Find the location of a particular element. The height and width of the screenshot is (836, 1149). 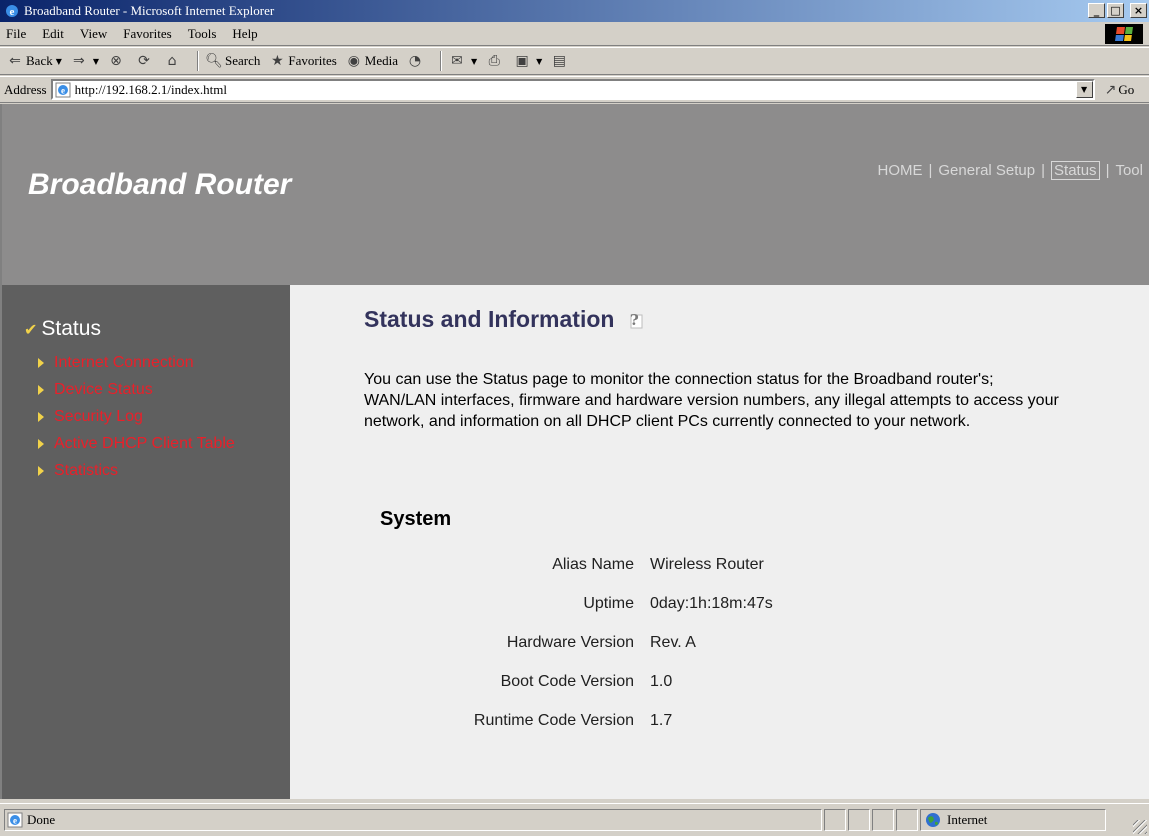

search-button: 🔍︎ Search is located at coordinates (232, 61).